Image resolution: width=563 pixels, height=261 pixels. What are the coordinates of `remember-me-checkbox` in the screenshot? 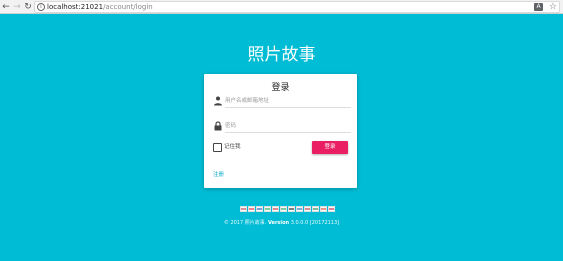 It's located at (217, 147).